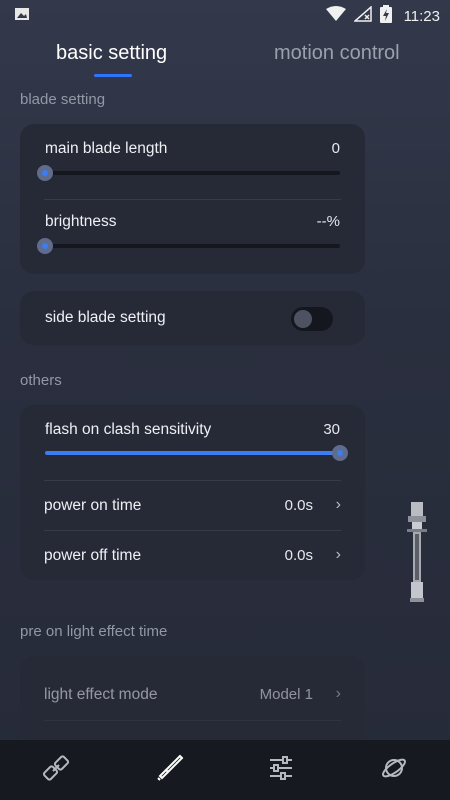  What do you see at coordinates (328, 221) in the screenshot?
I see `brightness-value: --%` at bounding box center [328, 221].